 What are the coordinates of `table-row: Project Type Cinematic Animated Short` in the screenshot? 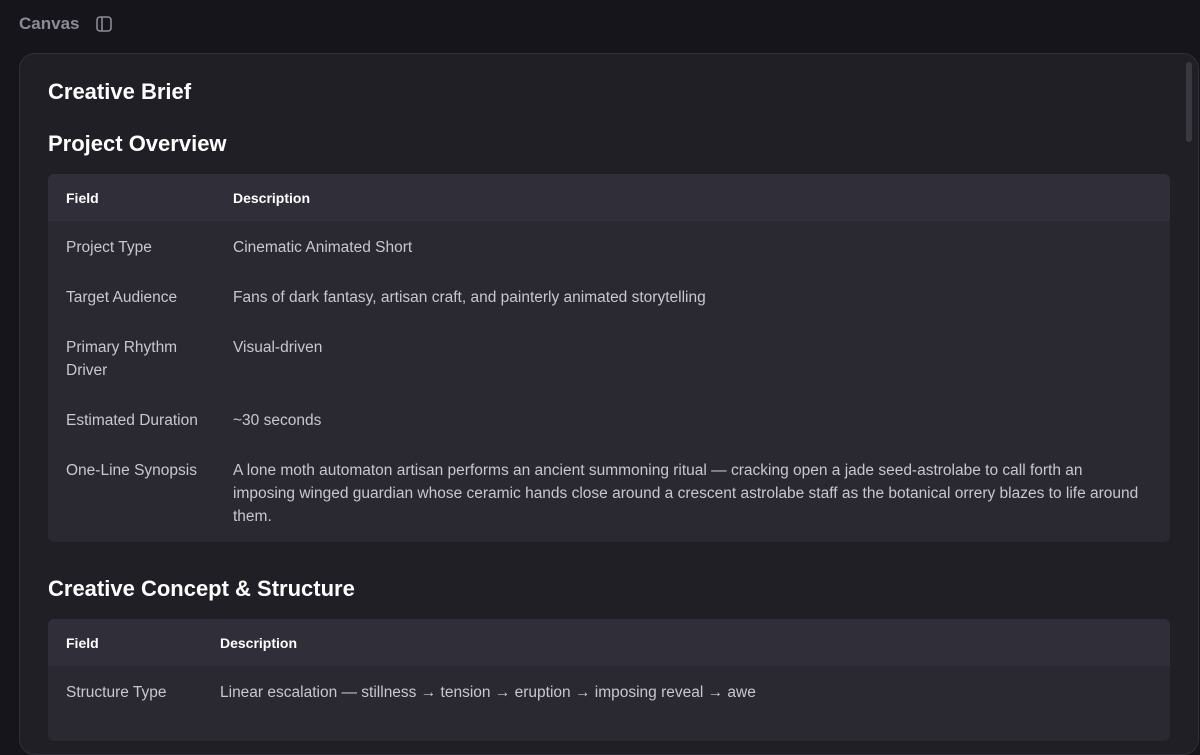 It's located at (609, 246).